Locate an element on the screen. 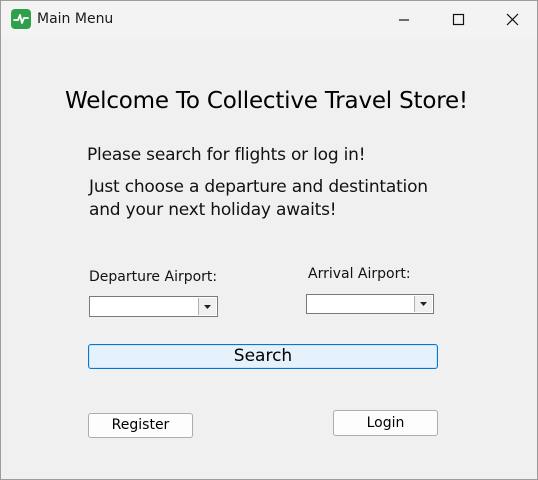 The image size is (538, 480). login-button: Login is located at coordinates (385, 423).